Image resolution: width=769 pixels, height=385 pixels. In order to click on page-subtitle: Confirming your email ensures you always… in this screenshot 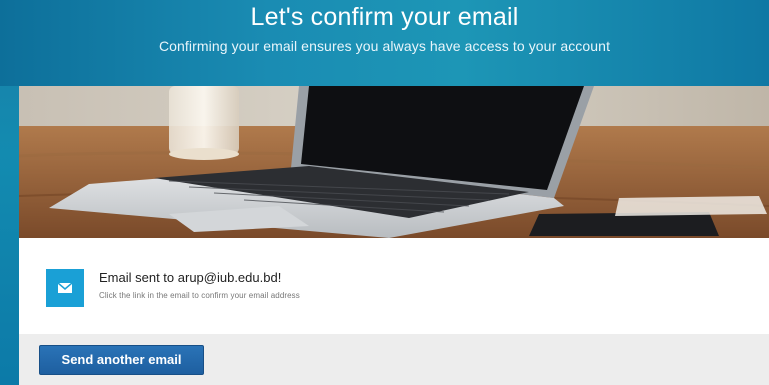, I will do `click(384, 46)`.